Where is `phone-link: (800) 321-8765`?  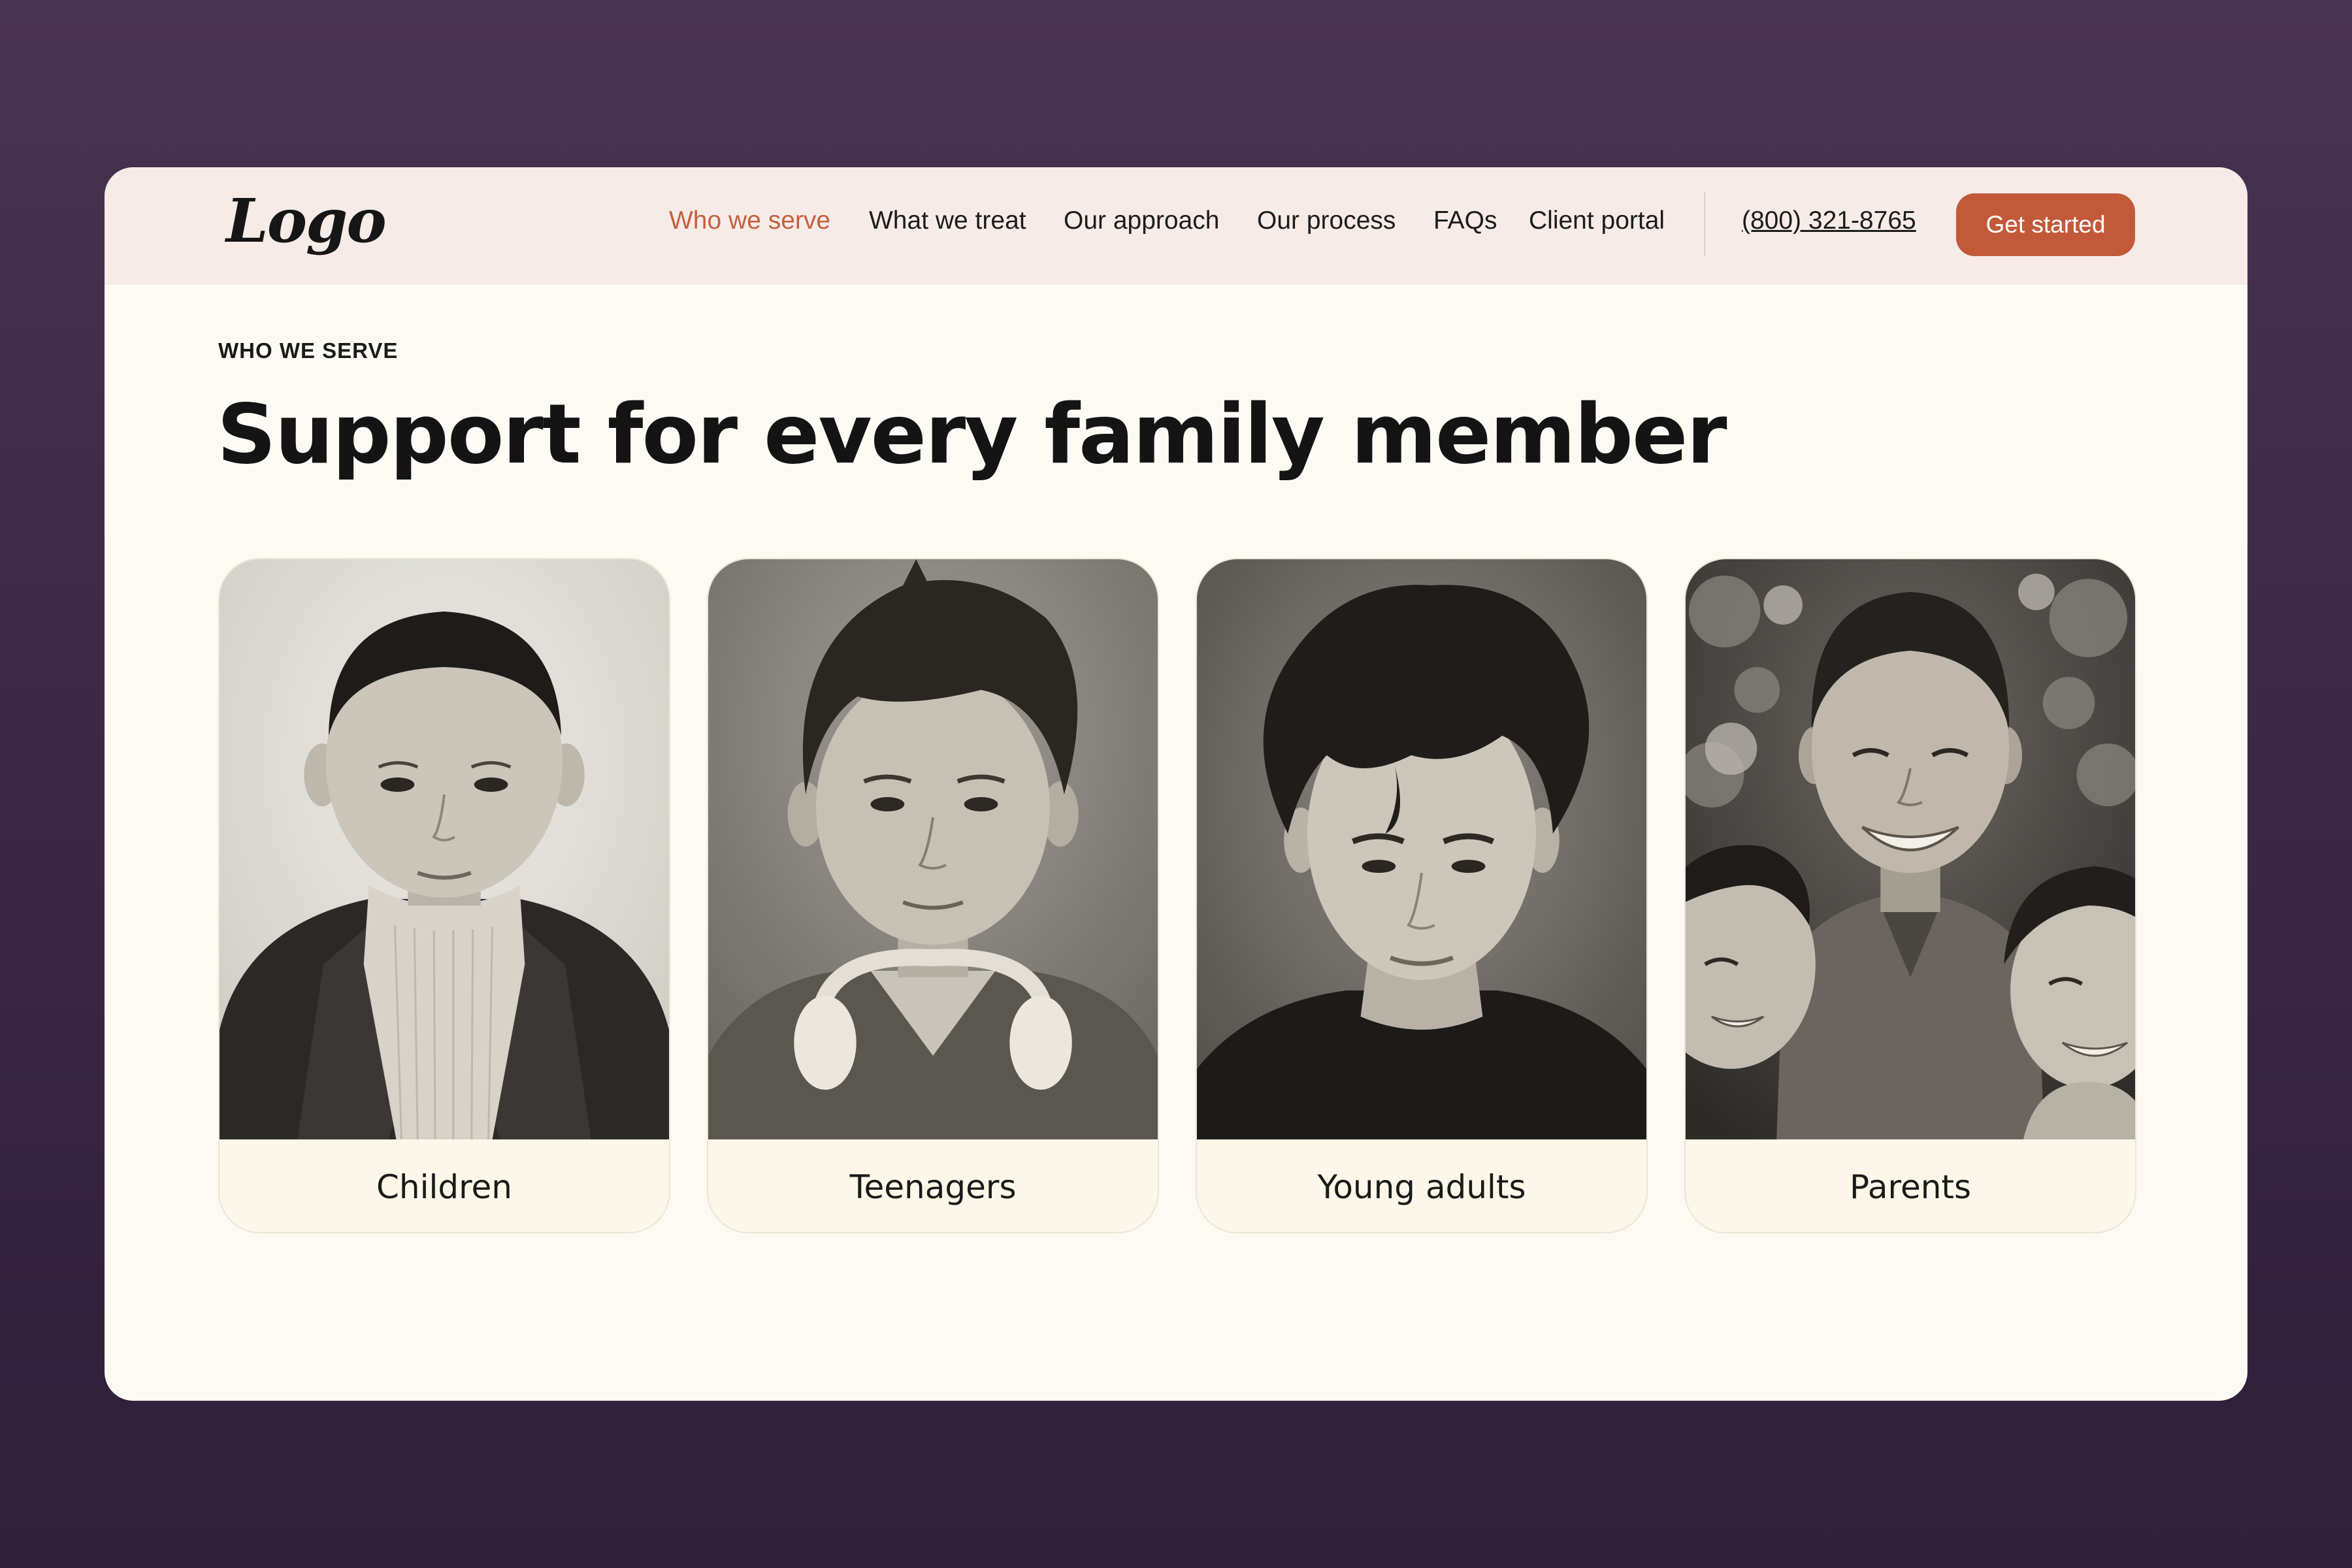
phone-link: (800) 321-8765 is located at coordinates (1829, 220).